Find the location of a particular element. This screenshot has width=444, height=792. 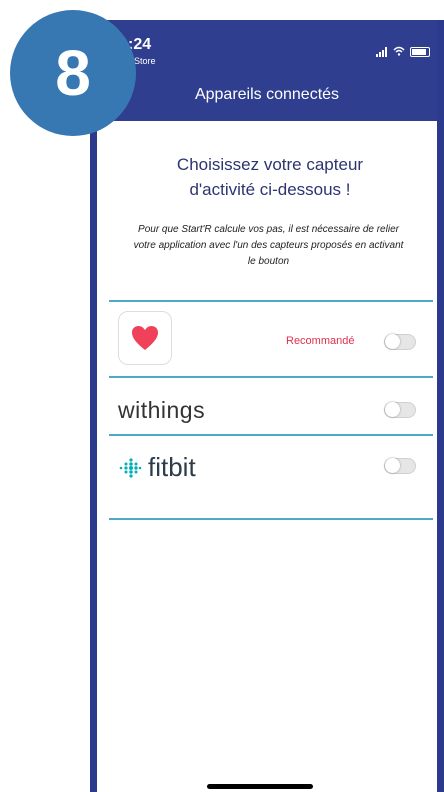

heading-line-2: d'activité ci-dessous ! is located at coordinates (270, 189).